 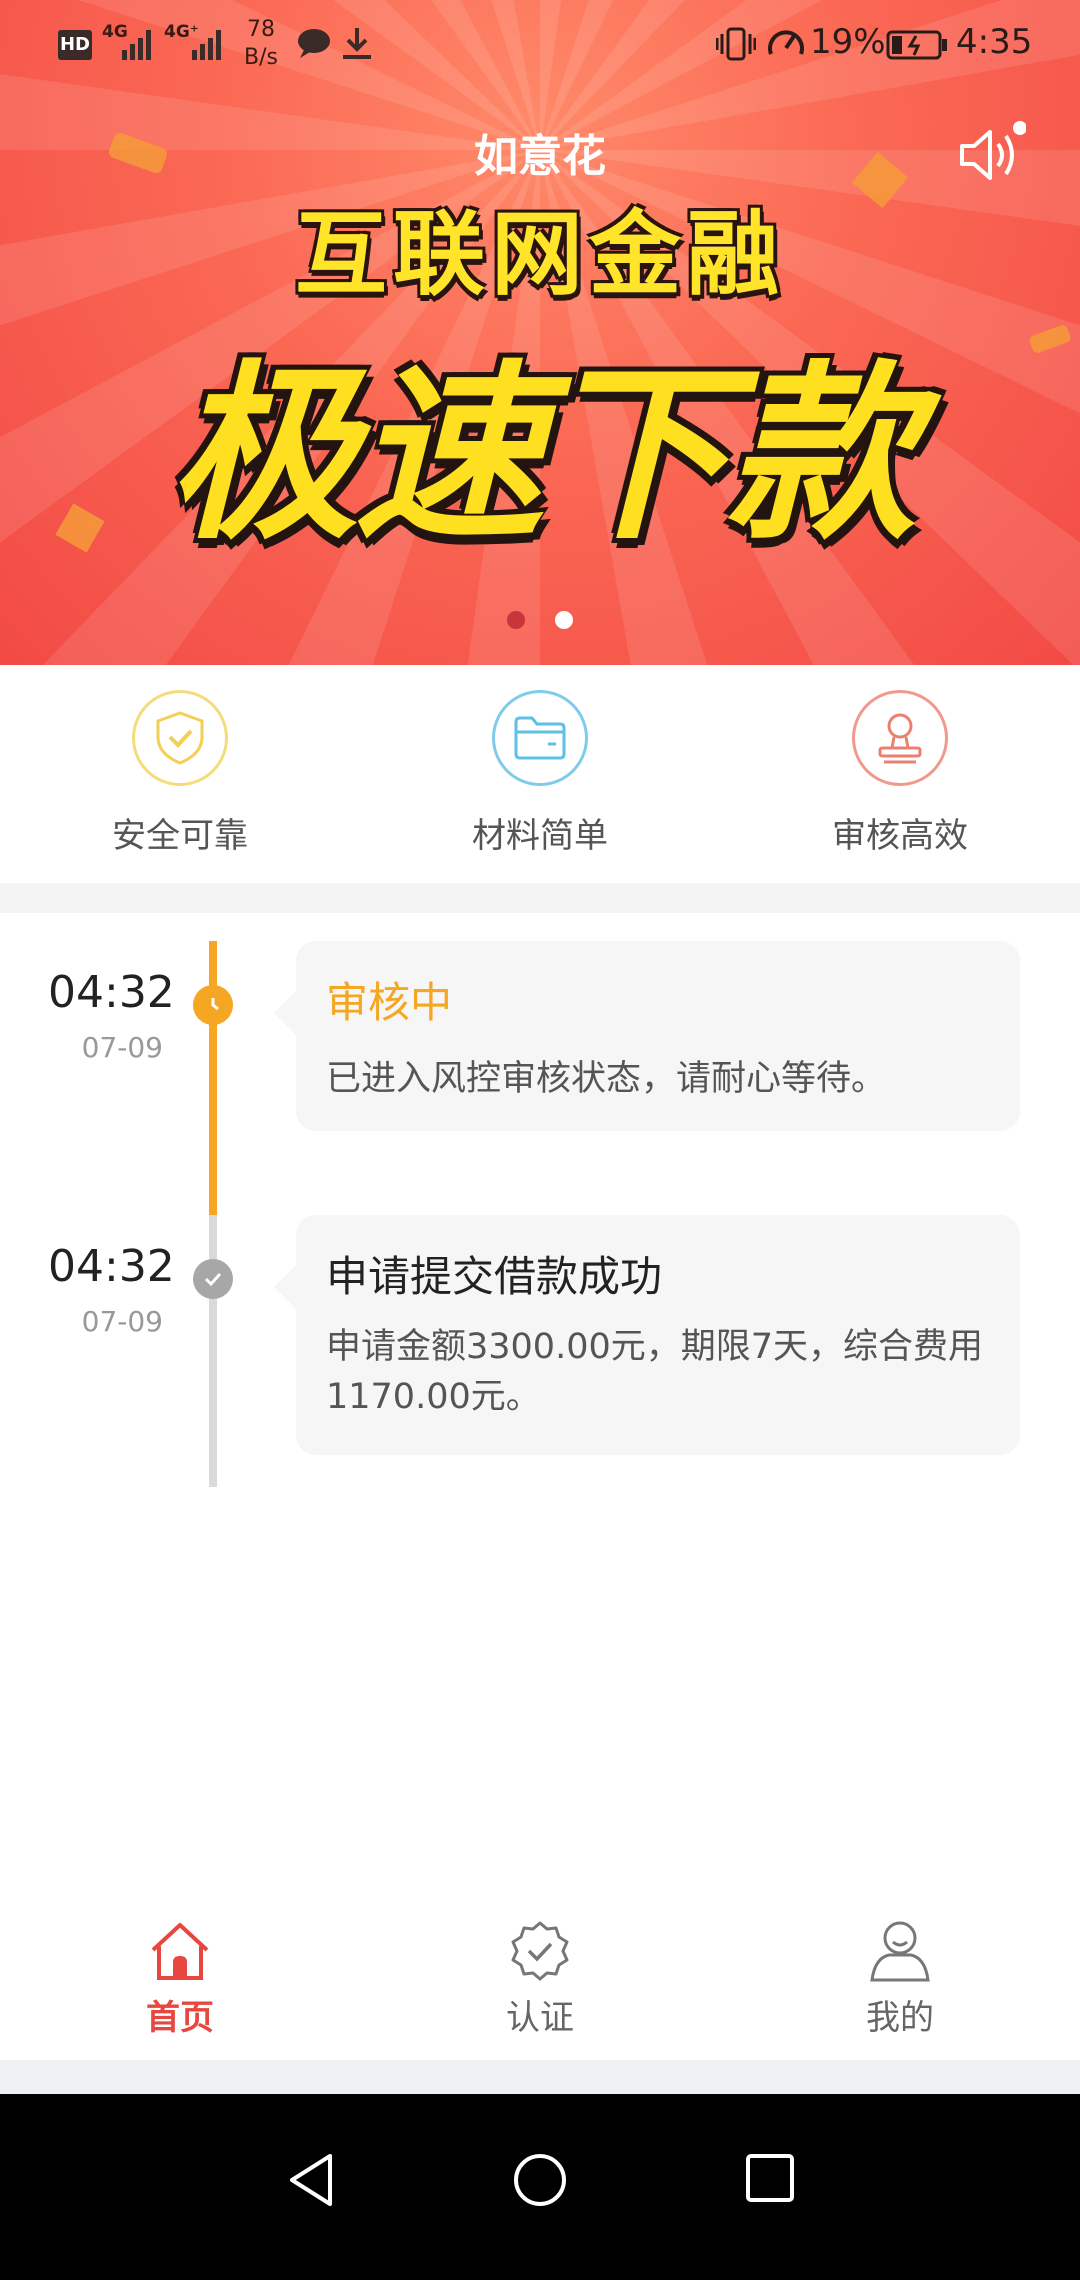 What do you see at coordinates (261, 44) in the screenshot?
I see `network-speed: 78 B/s` at bounding box center [261, 44].